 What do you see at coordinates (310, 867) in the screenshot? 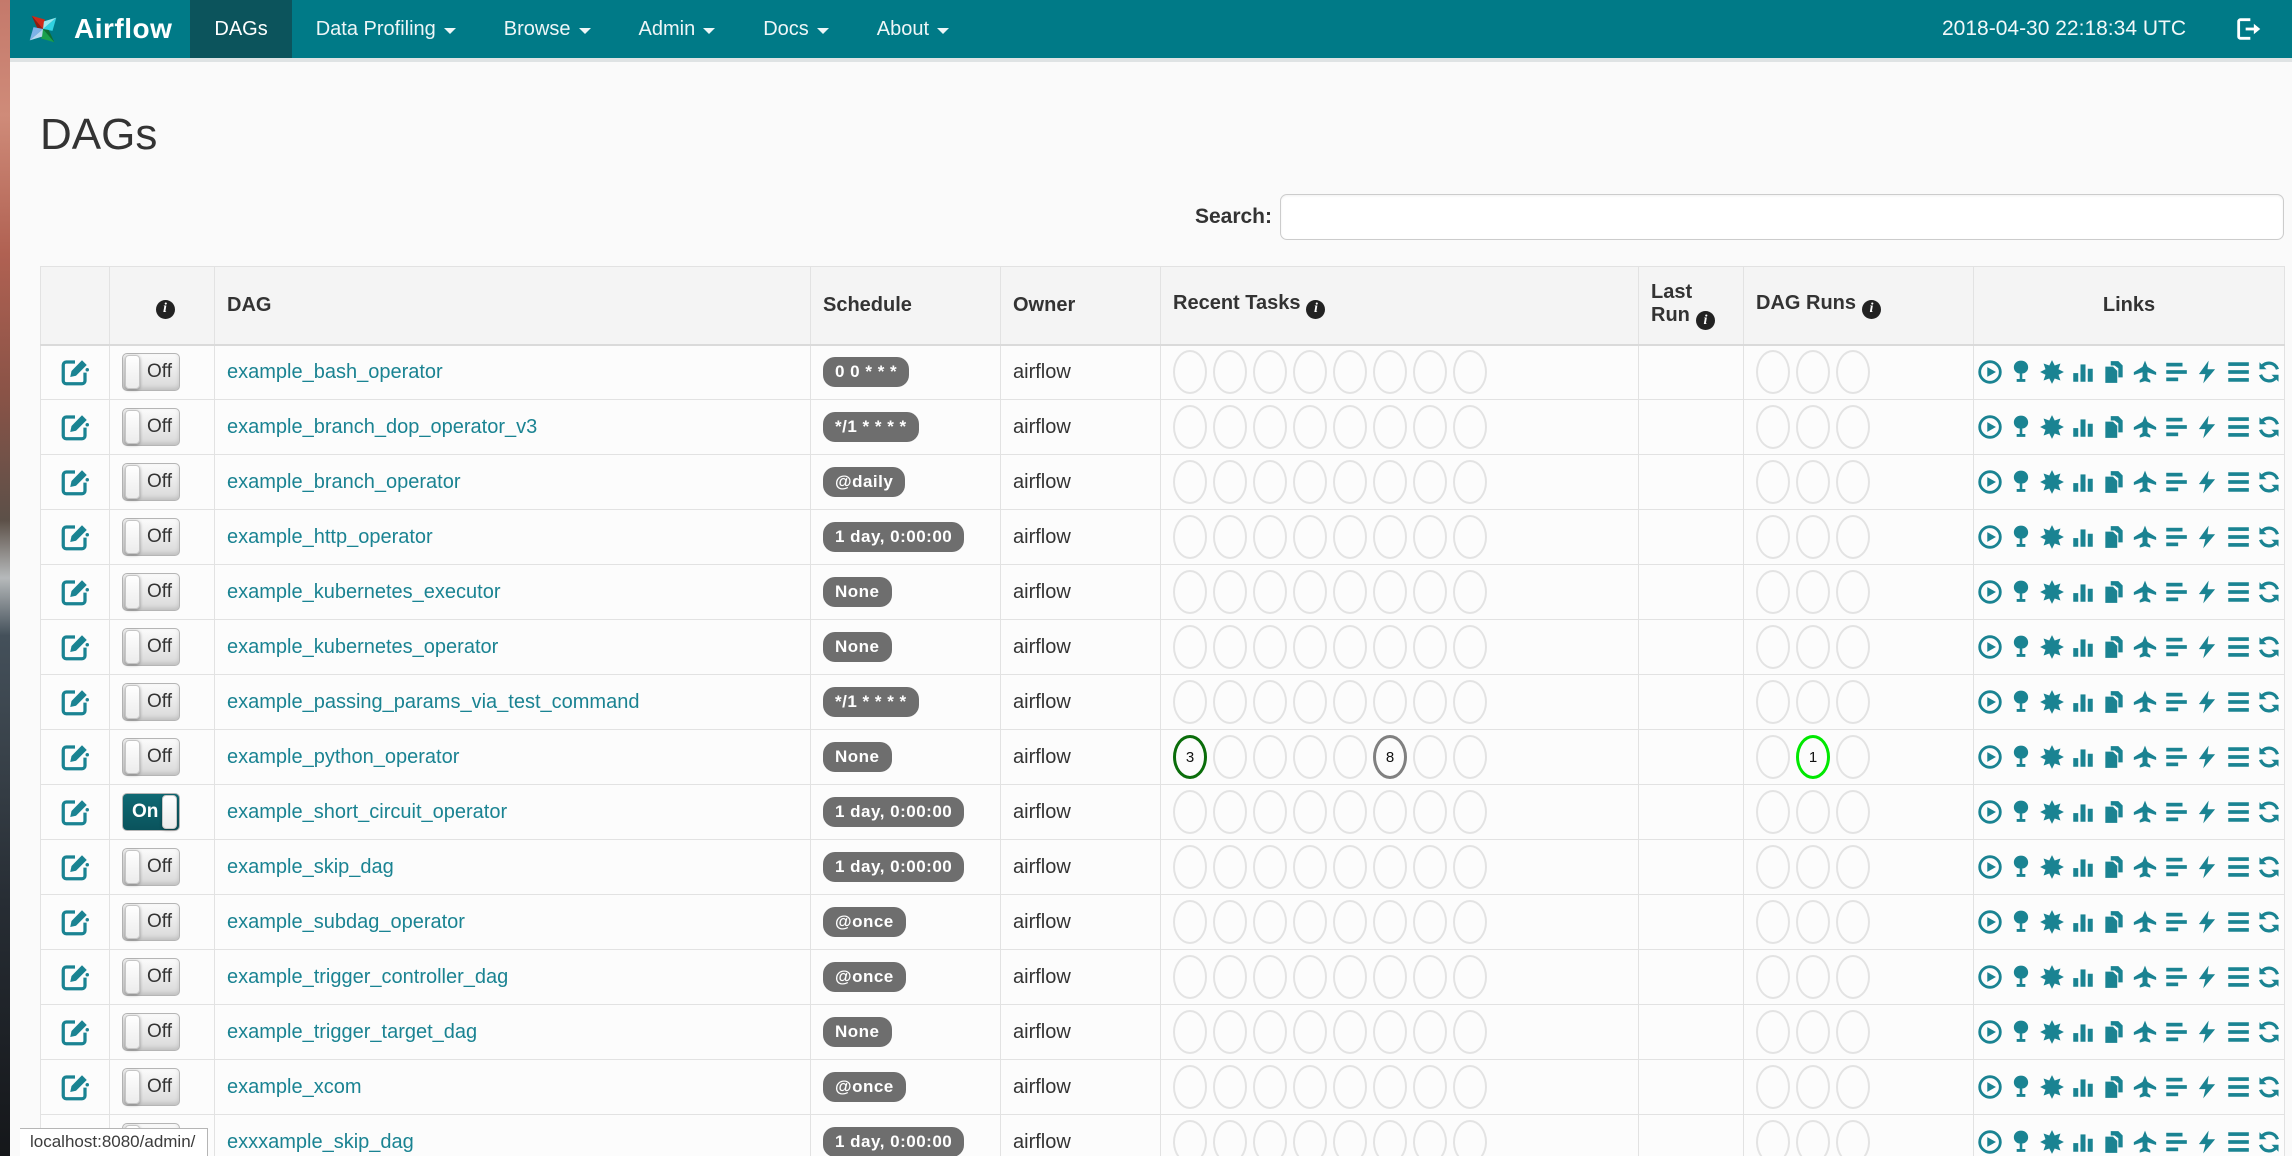
I see `dag-link: example_skip_dag` at bounding box center [310, 867].